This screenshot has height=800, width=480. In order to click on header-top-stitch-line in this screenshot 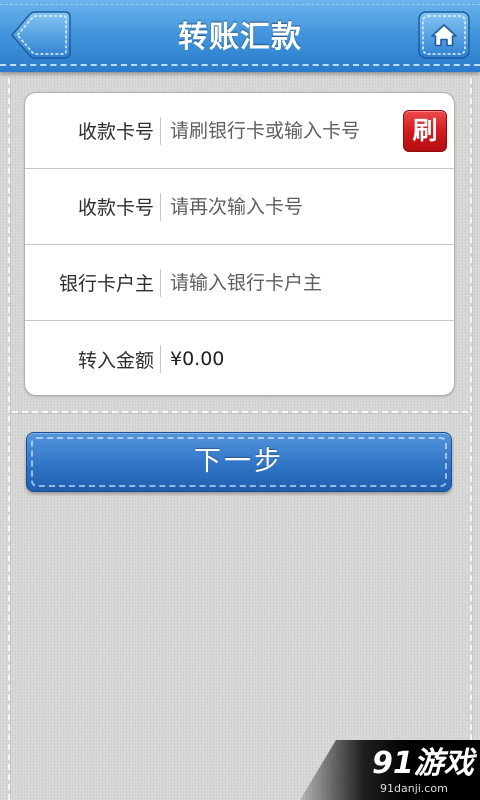, I will do `click(240, 4)`.